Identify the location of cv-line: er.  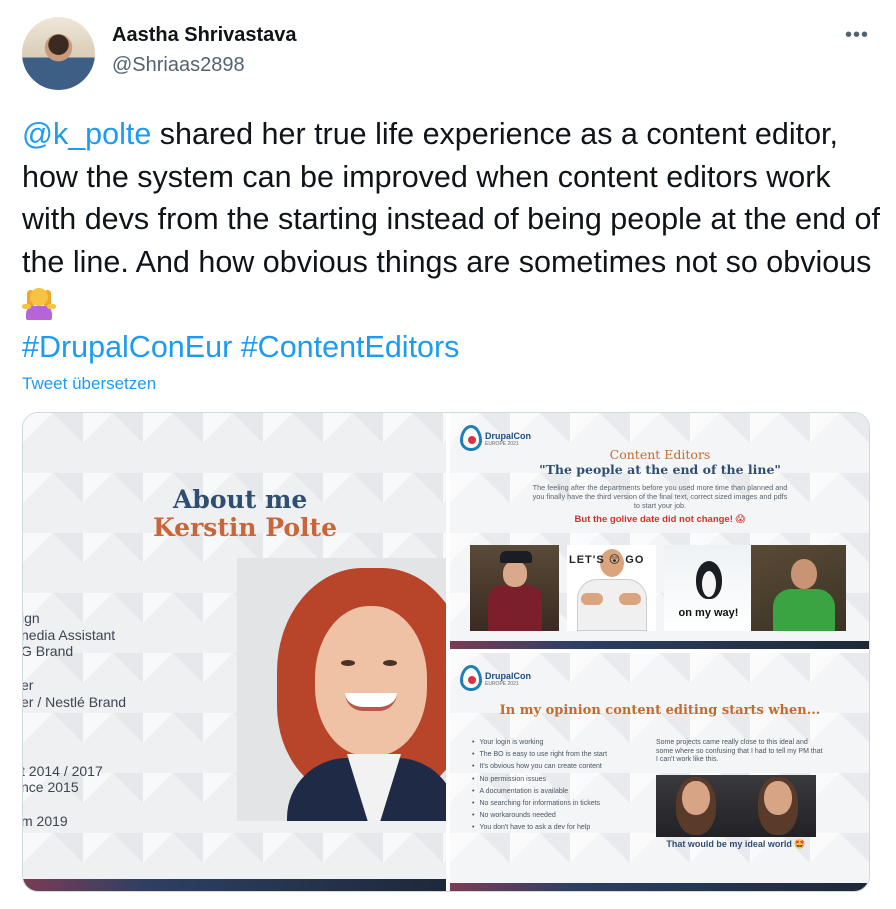
(28, 685).